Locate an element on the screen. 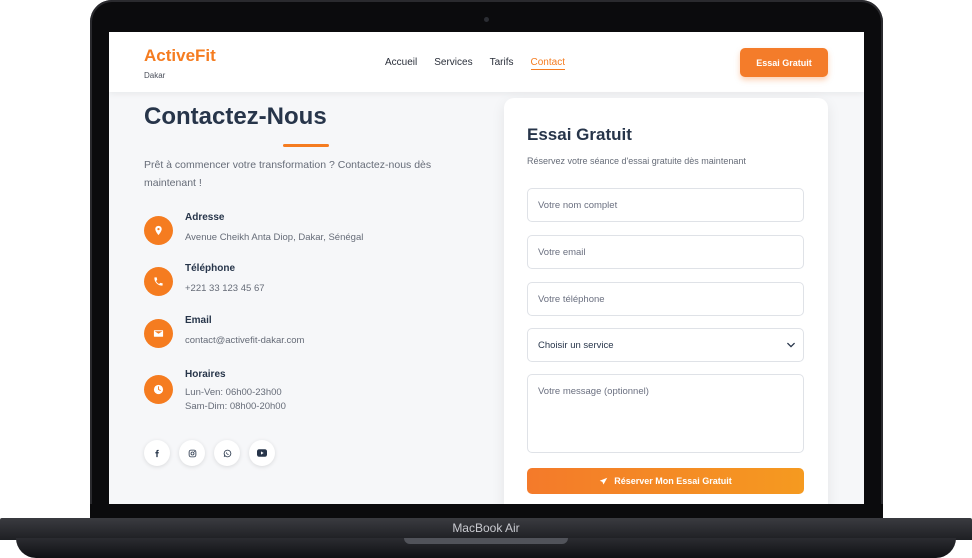 This screenshot has height=558, width=972. youtube-icon is located at coordinates (262, 453).